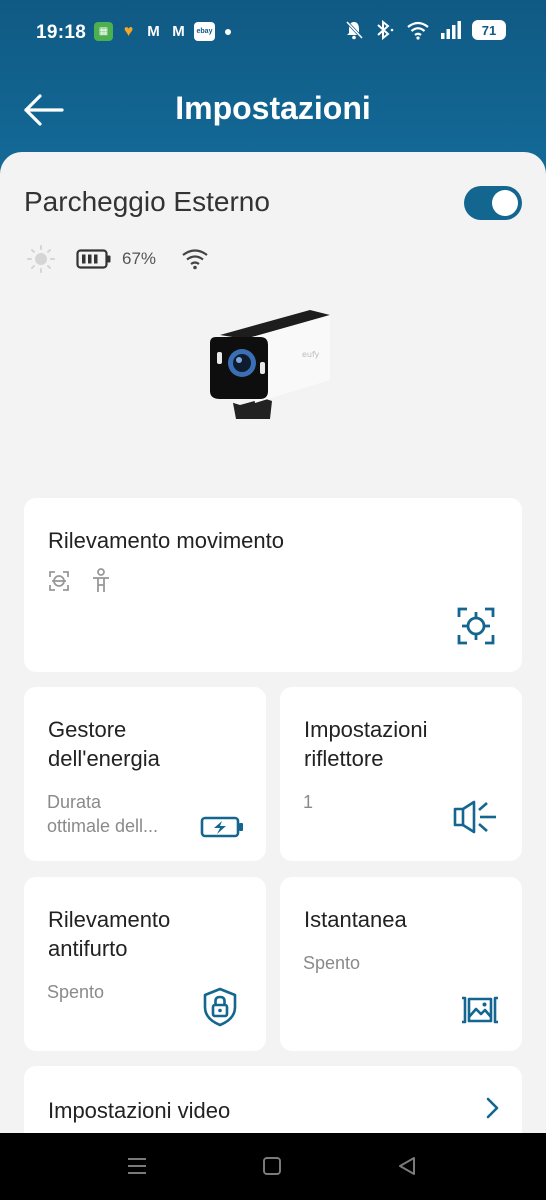  Describe the element at coordinates (139, 258) in the screenshot. I see `battery-percent: 67%` at that location.